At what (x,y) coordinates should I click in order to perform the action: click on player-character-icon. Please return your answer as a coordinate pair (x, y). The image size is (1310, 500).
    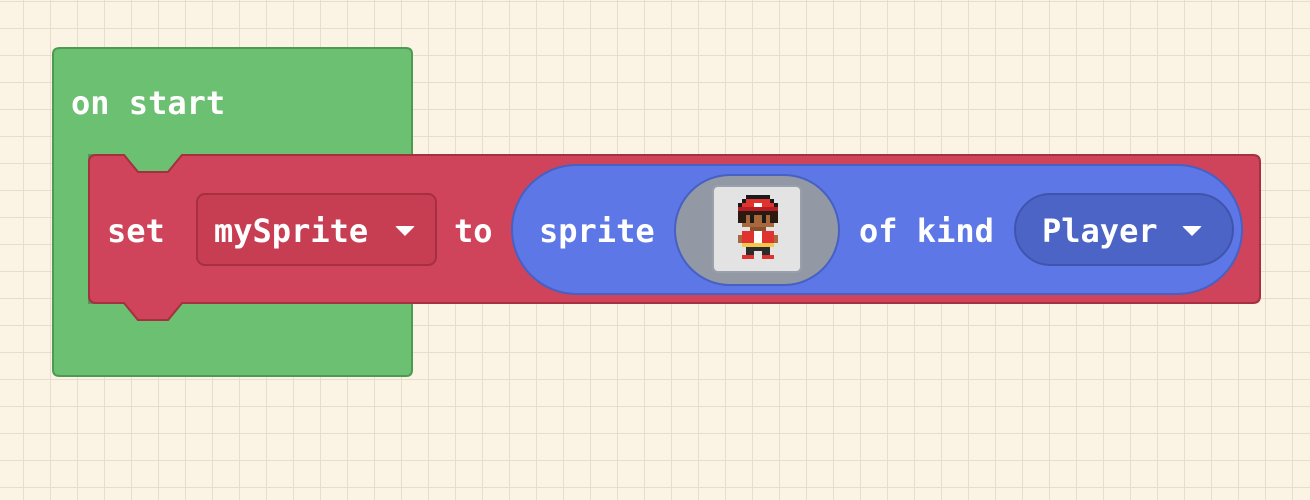
    Looking at the image, I should click on (758, 227).